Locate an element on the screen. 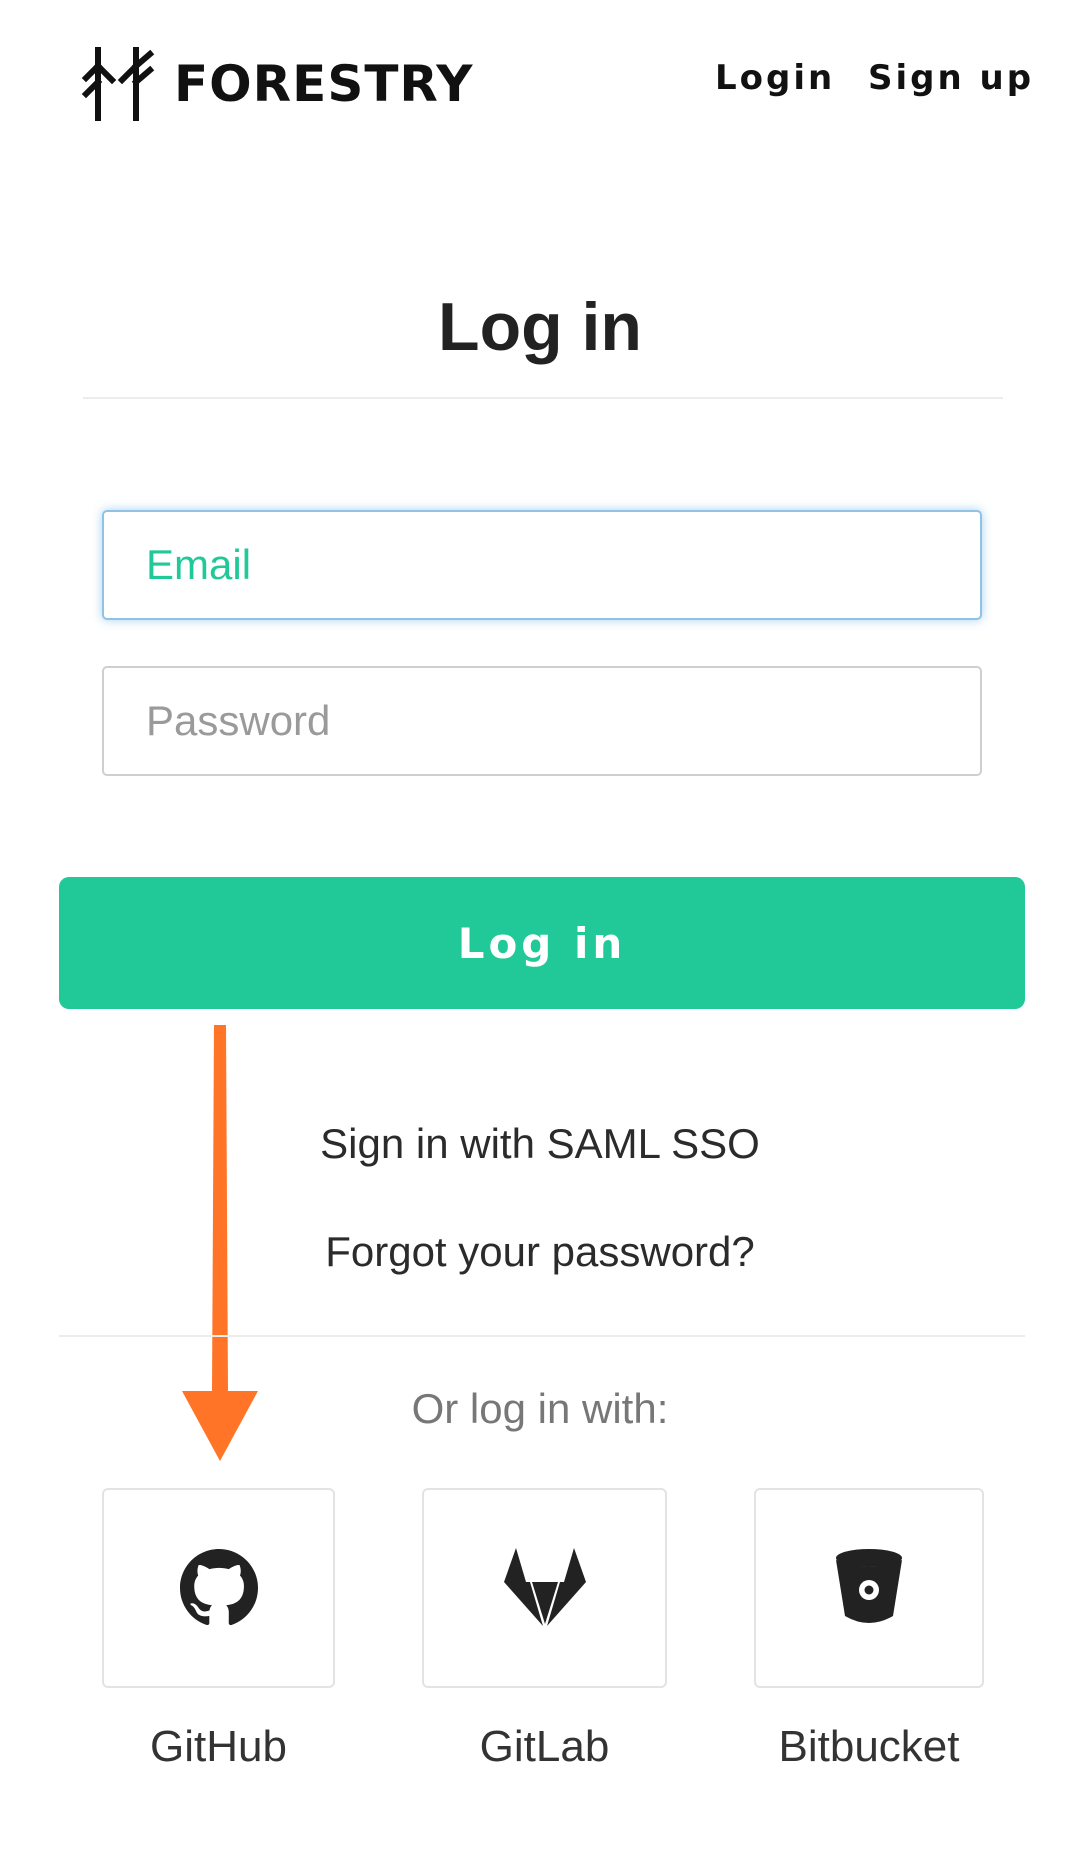  brand-name: FORESTRY is located at coordinates (324, 84).